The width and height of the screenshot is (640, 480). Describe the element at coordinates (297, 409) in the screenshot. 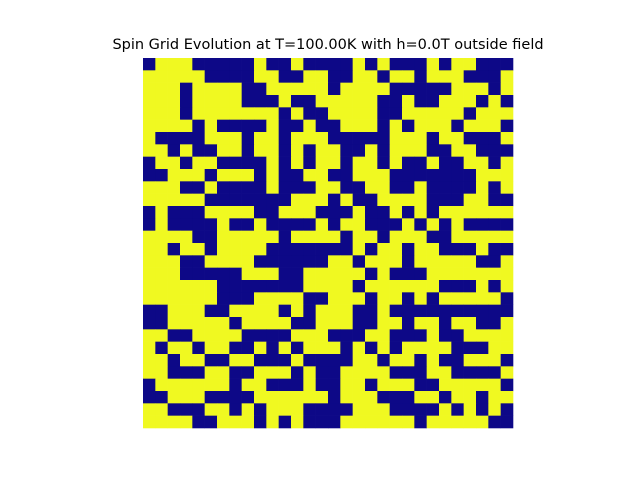

I see `spin-cell-r28-c12` at that location.